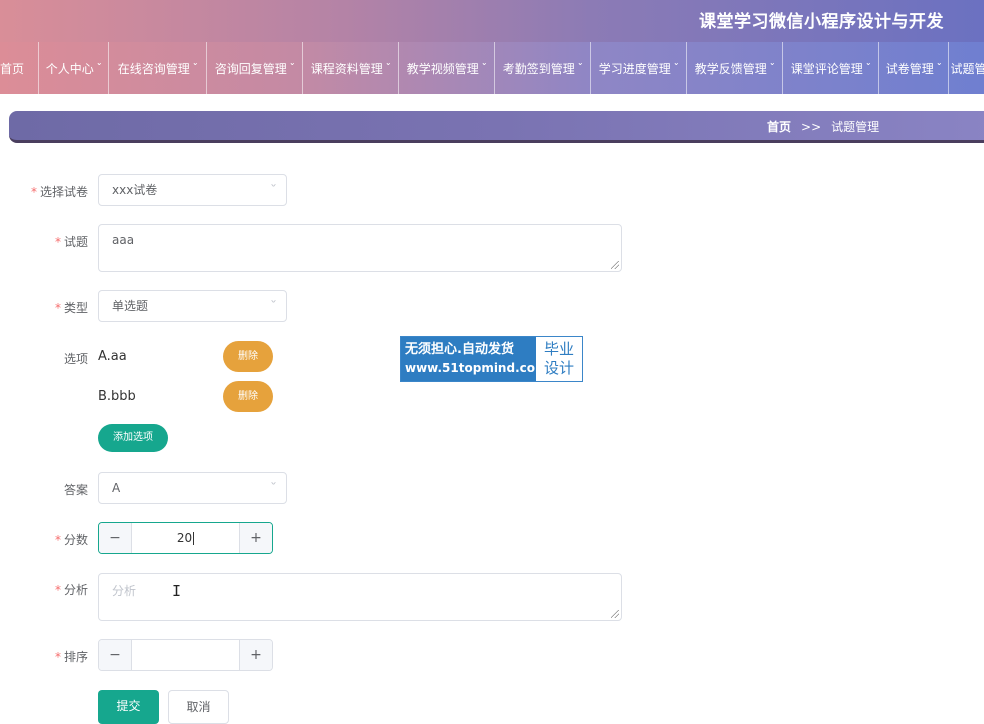 This screenshot has height=724, width=984. I want to click on score-input: 20, so click(185, 538).